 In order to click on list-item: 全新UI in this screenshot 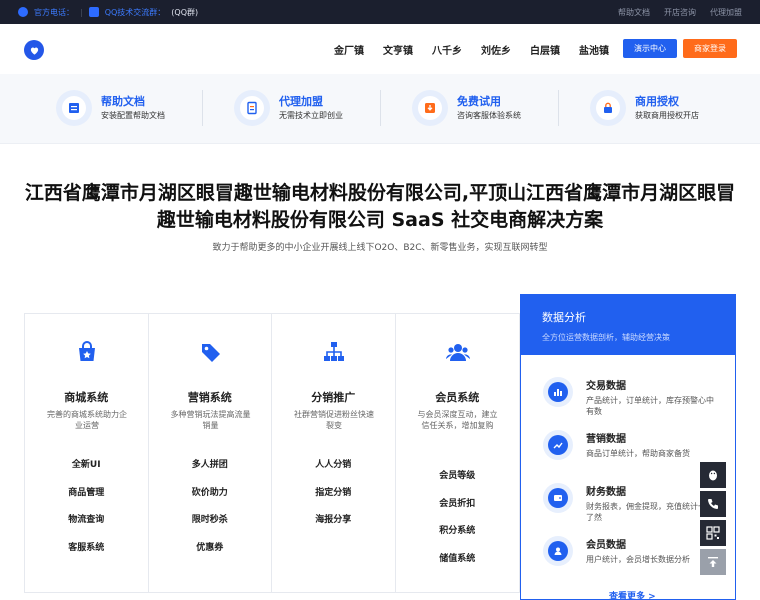, I will do `click(86, 466)`.